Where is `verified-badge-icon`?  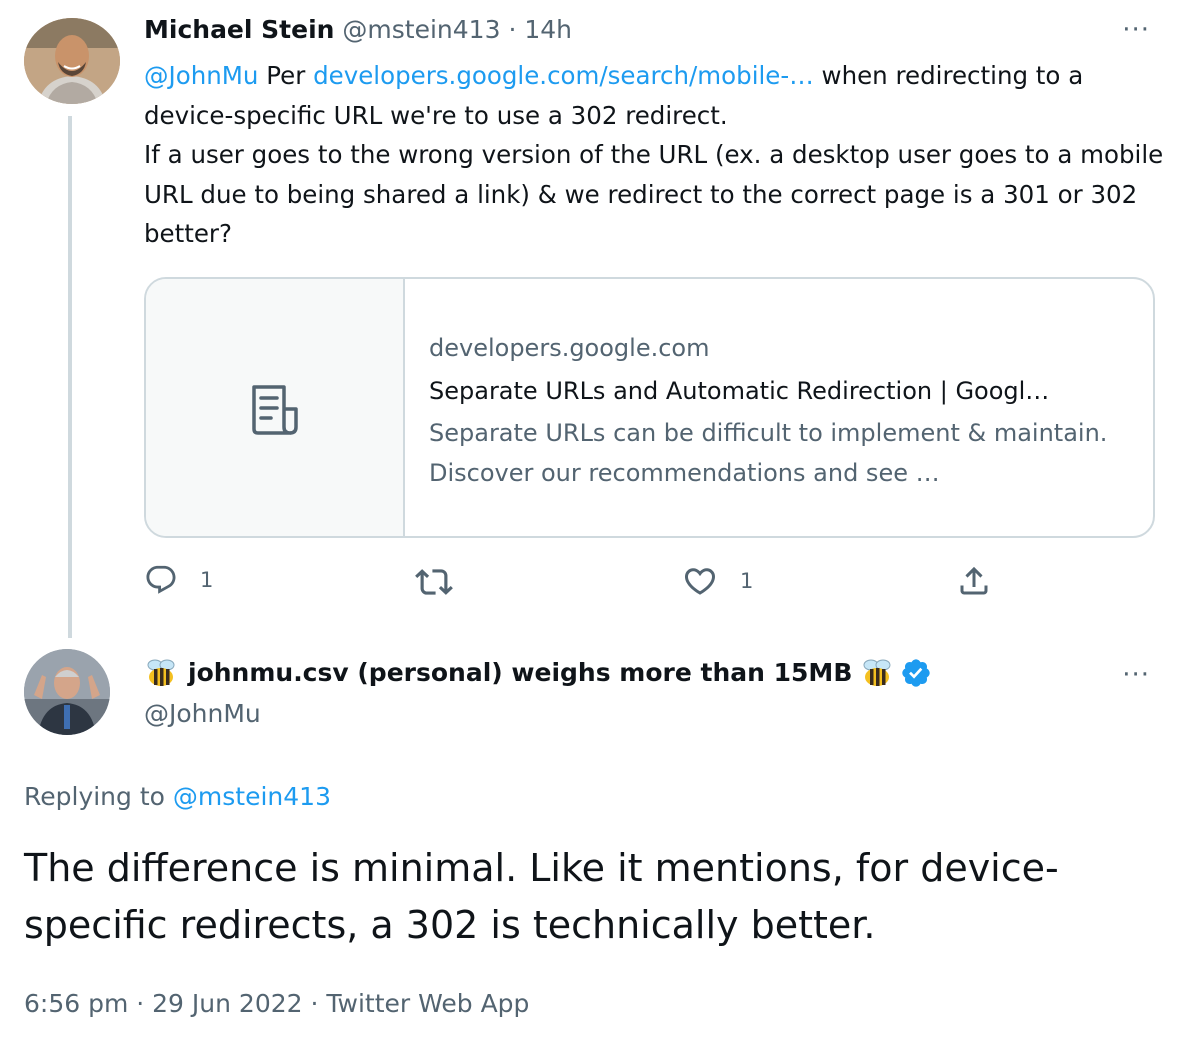
verified-badge-icon is located at coordinates (916, 673).